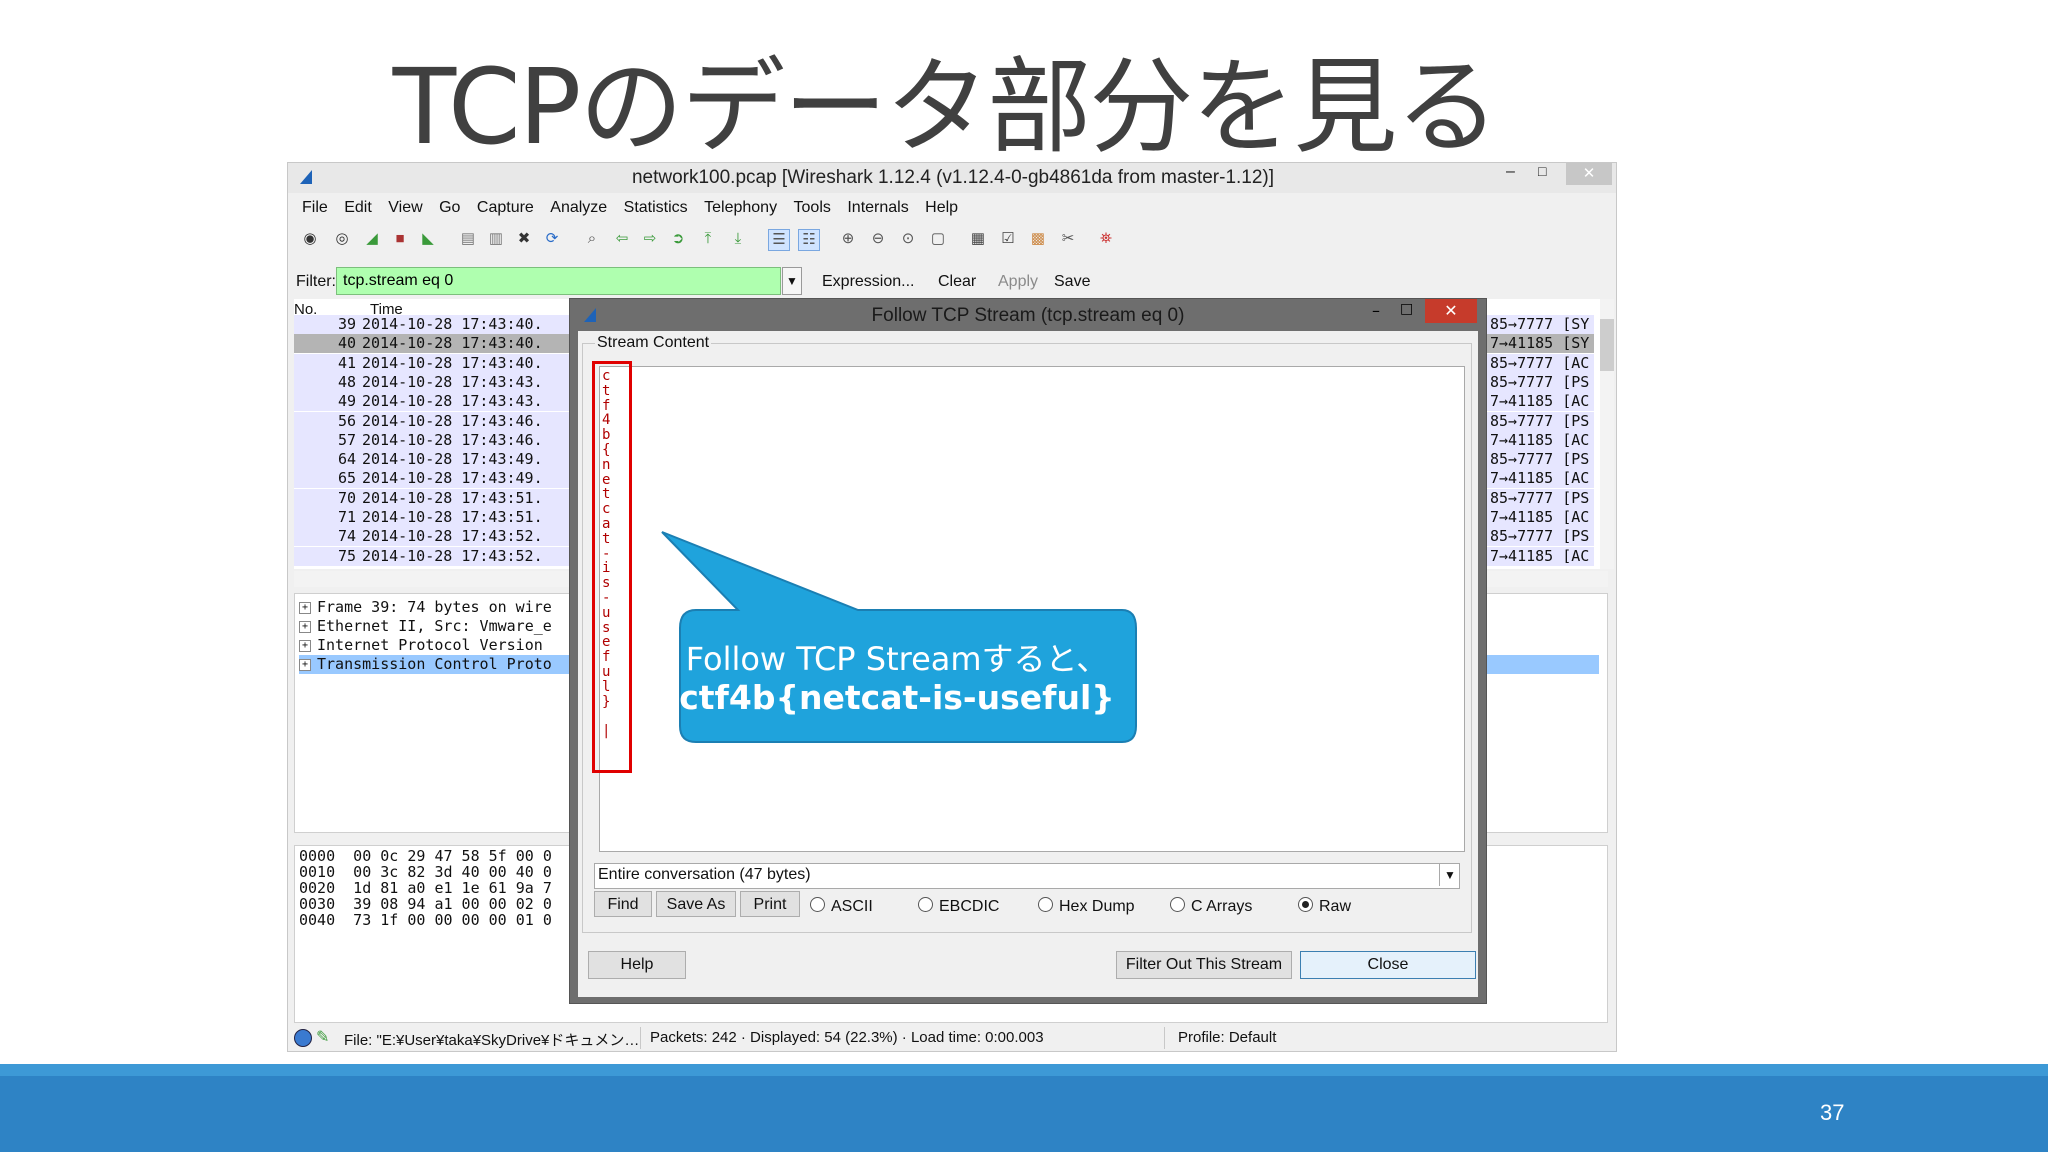  What do you see at coordinates (877, 208) in the screenshot?
I see `menu-internals: Internals` at bounding box center [877, 208].